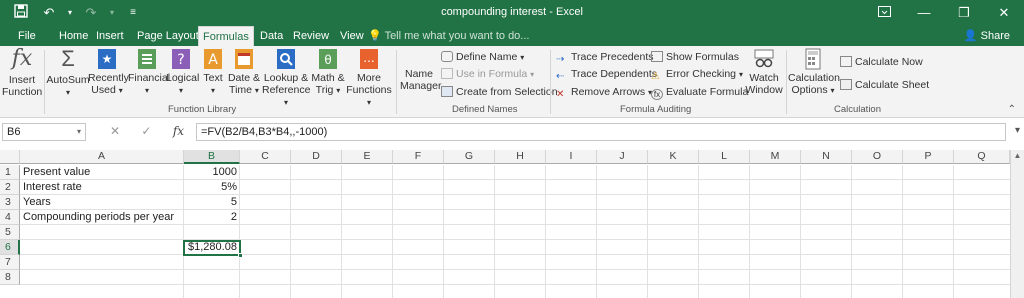  Describe the element at coordinates (178, 131) in the screenshot. I see `insert-function-icon: fx` at that location.